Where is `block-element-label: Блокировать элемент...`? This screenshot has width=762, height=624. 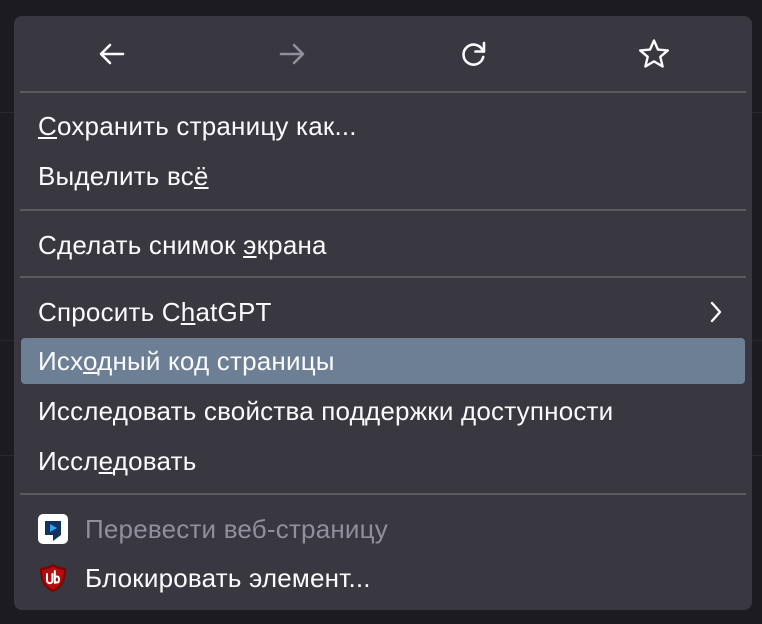
block-element-label: Блокировать элемент... is located at coordinates (228, 577).